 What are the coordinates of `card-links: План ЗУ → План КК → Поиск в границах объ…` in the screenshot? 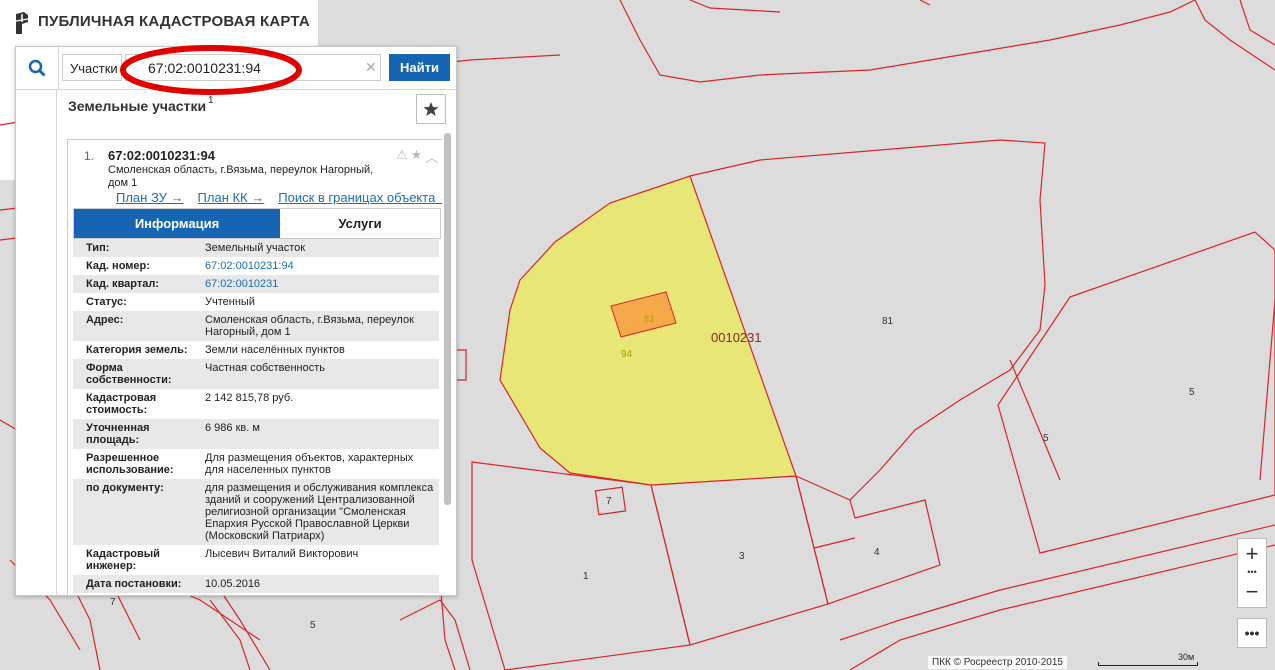 It's located at (279, 197).